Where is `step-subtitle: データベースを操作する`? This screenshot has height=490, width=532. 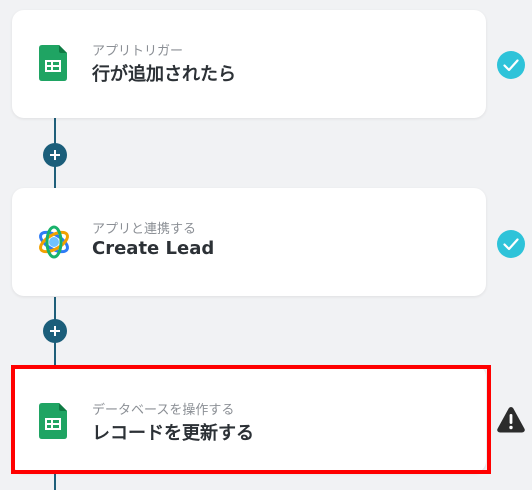
step-subtitle: データベースを操作する is located at coordinates (163, 410).